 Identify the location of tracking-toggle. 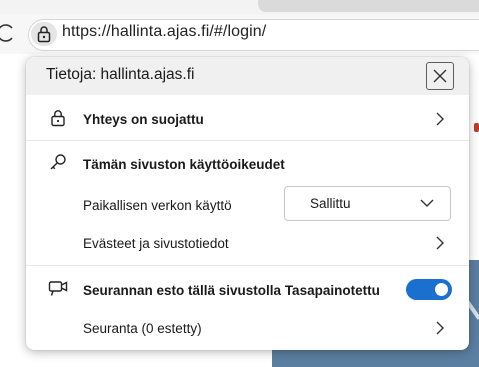
(429, 289).